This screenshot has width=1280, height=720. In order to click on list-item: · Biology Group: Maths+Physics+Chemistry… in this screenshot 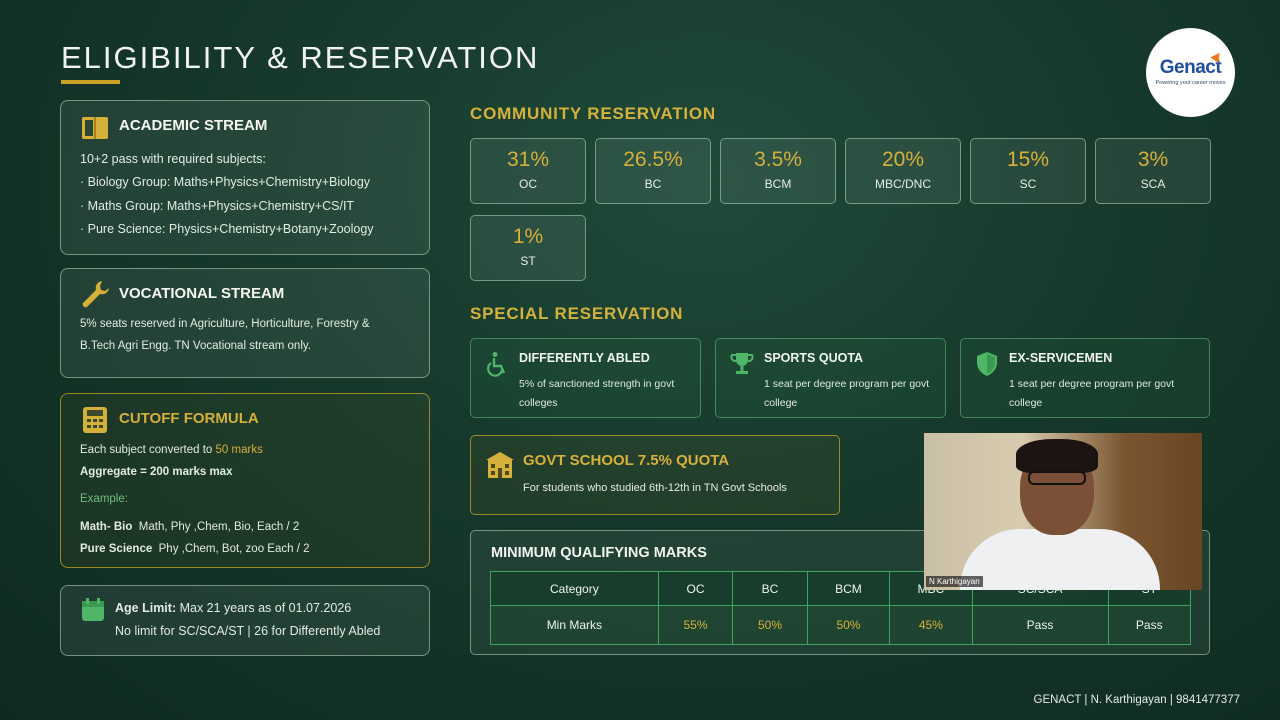, I will do `click(225, 182)`.